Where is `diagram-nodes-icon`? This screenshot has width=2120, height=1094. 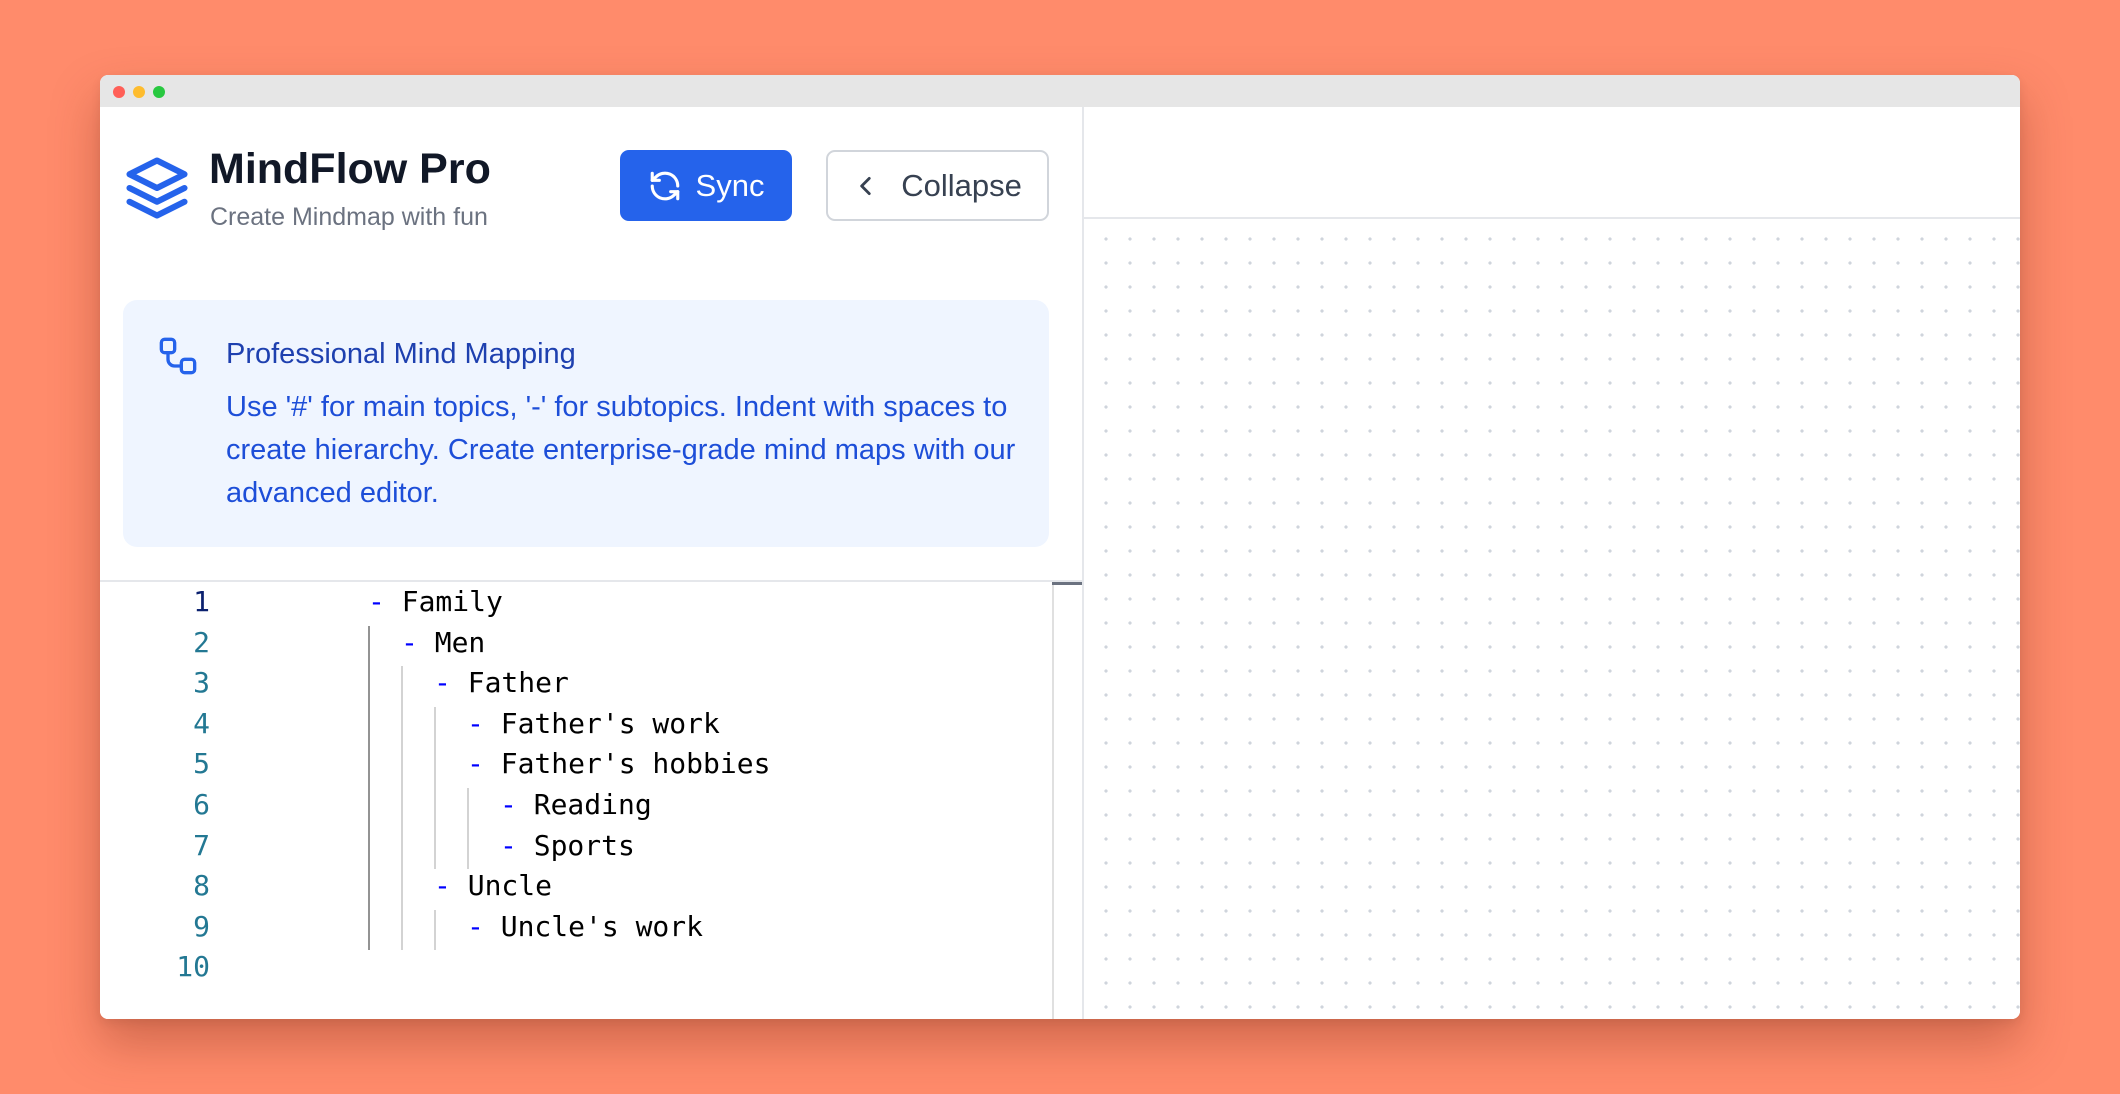 diagram-nodes-icon is located at coordinates (178, 356).